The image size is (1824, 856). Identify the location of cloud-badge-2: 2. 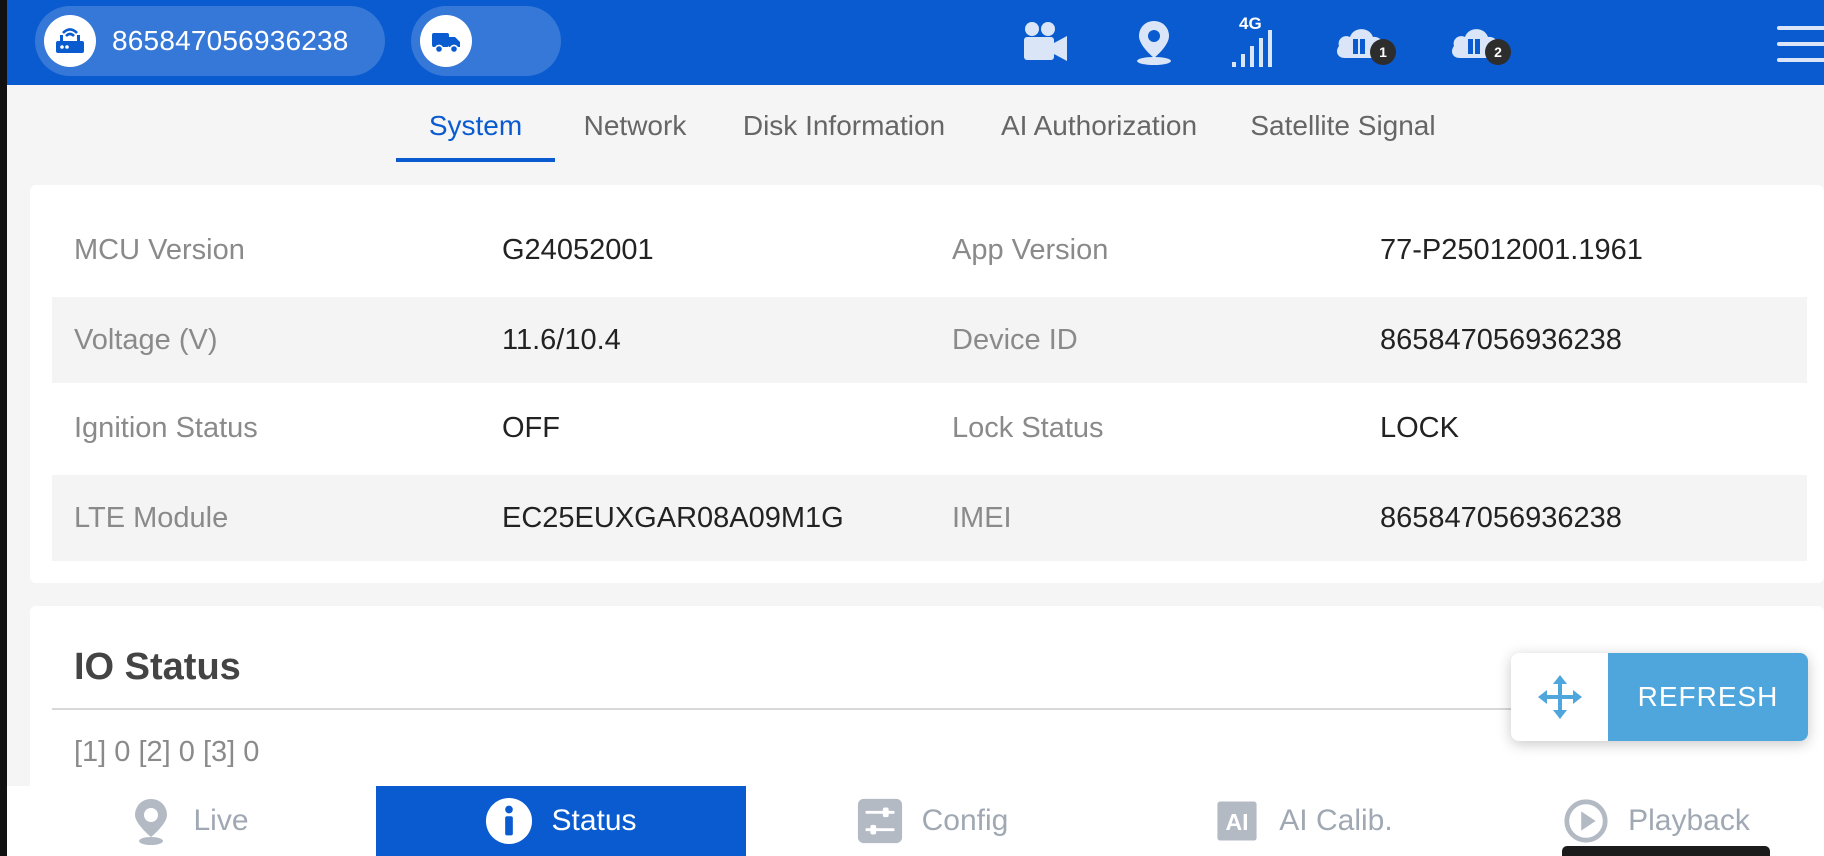
(1498, 52).